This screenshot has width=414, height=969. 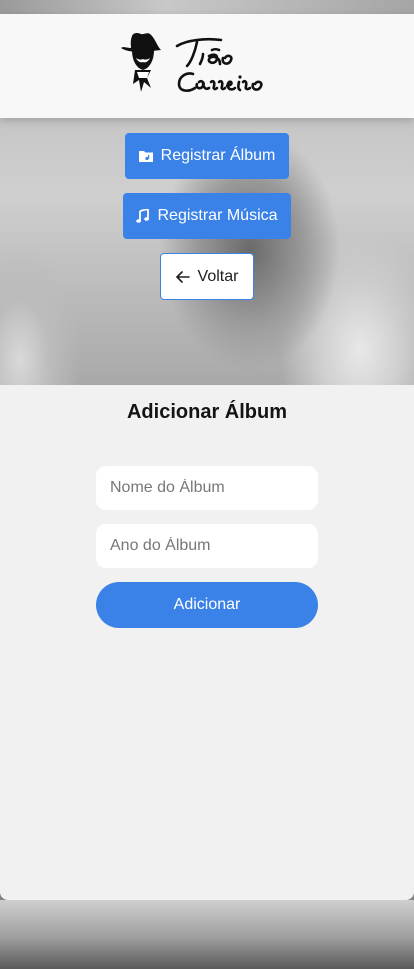 I want to click on back-label: Voltar, so click(x=218, y=276).